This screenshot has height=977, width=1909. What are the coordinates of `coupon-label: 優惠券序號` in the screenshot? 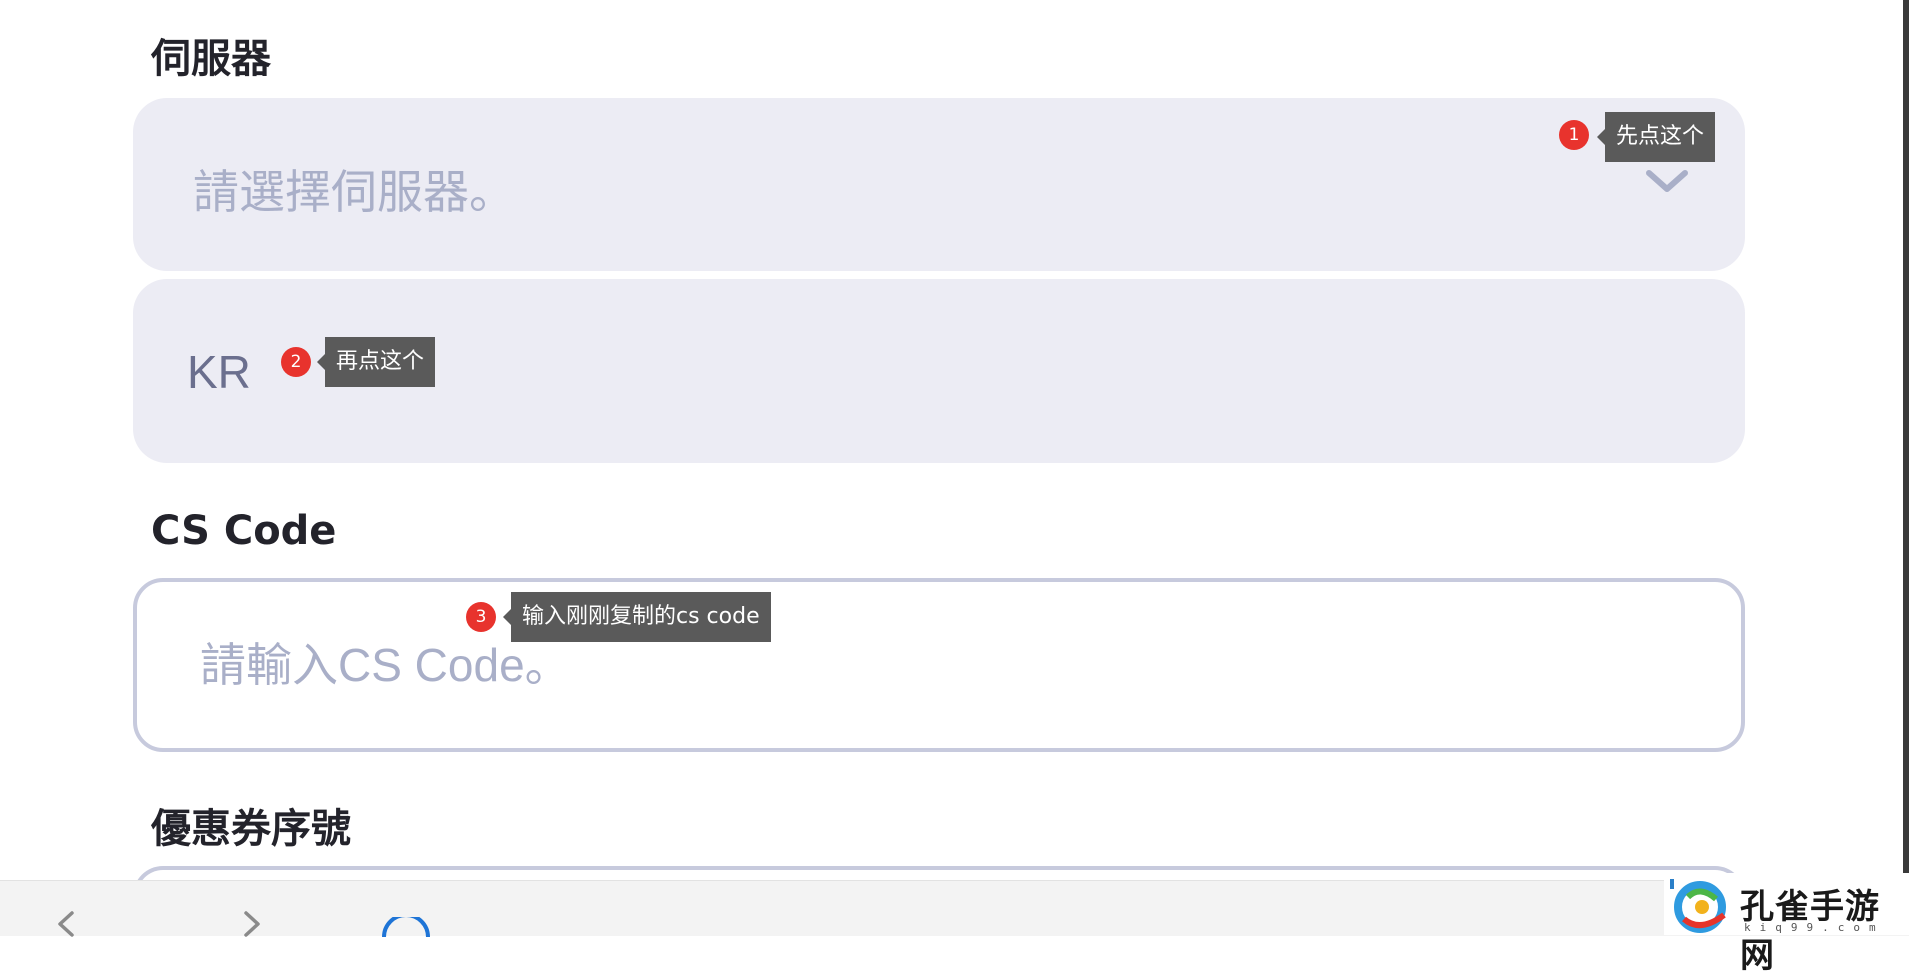 It's located at (251, 829).